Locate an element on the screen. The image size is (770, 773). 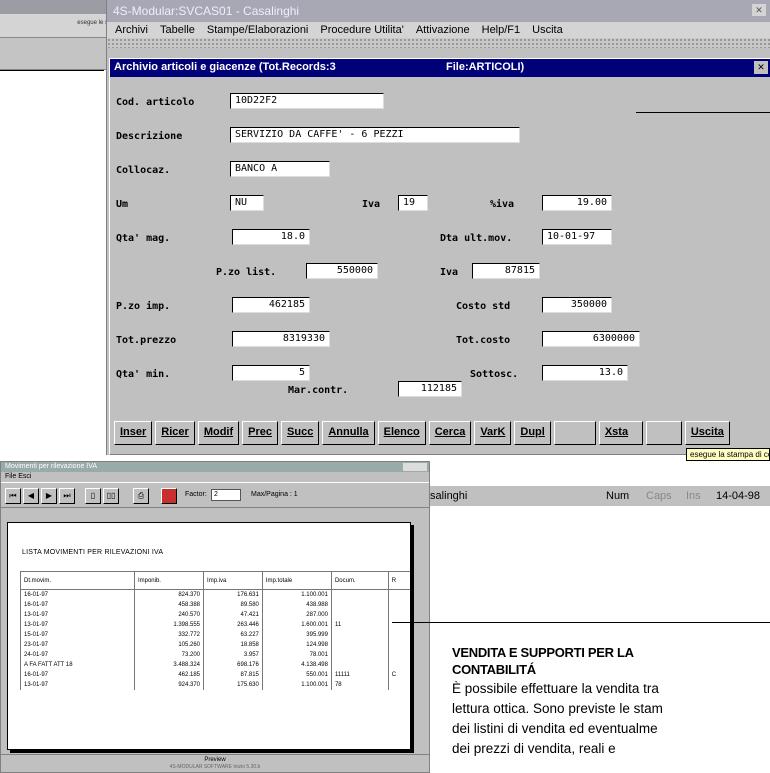
table-row: 15-01-97 332.772 63.227 395.999 is located at coordinates (215, 634).